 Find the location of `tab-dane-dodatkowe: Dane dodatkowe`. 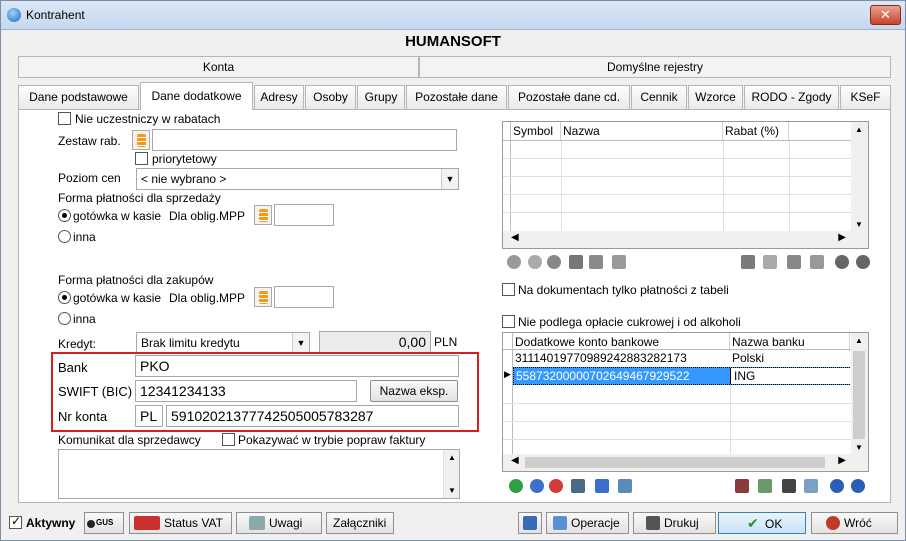

tab-dane-dodatkowe: Dane dodatkowe is located at coordinates (196, 96).